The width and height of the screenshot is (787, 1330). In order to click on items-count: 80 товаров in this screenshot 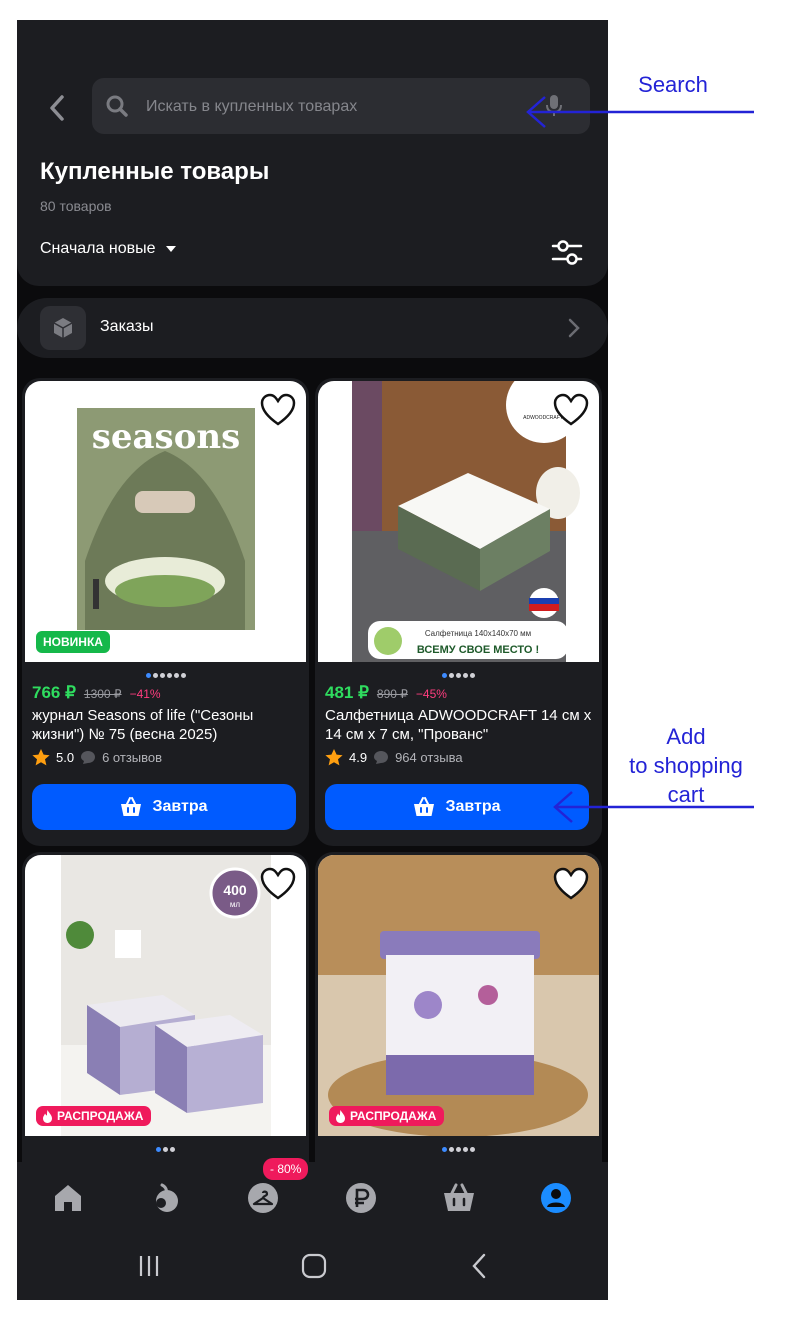, I will do `click(76, 206)`.